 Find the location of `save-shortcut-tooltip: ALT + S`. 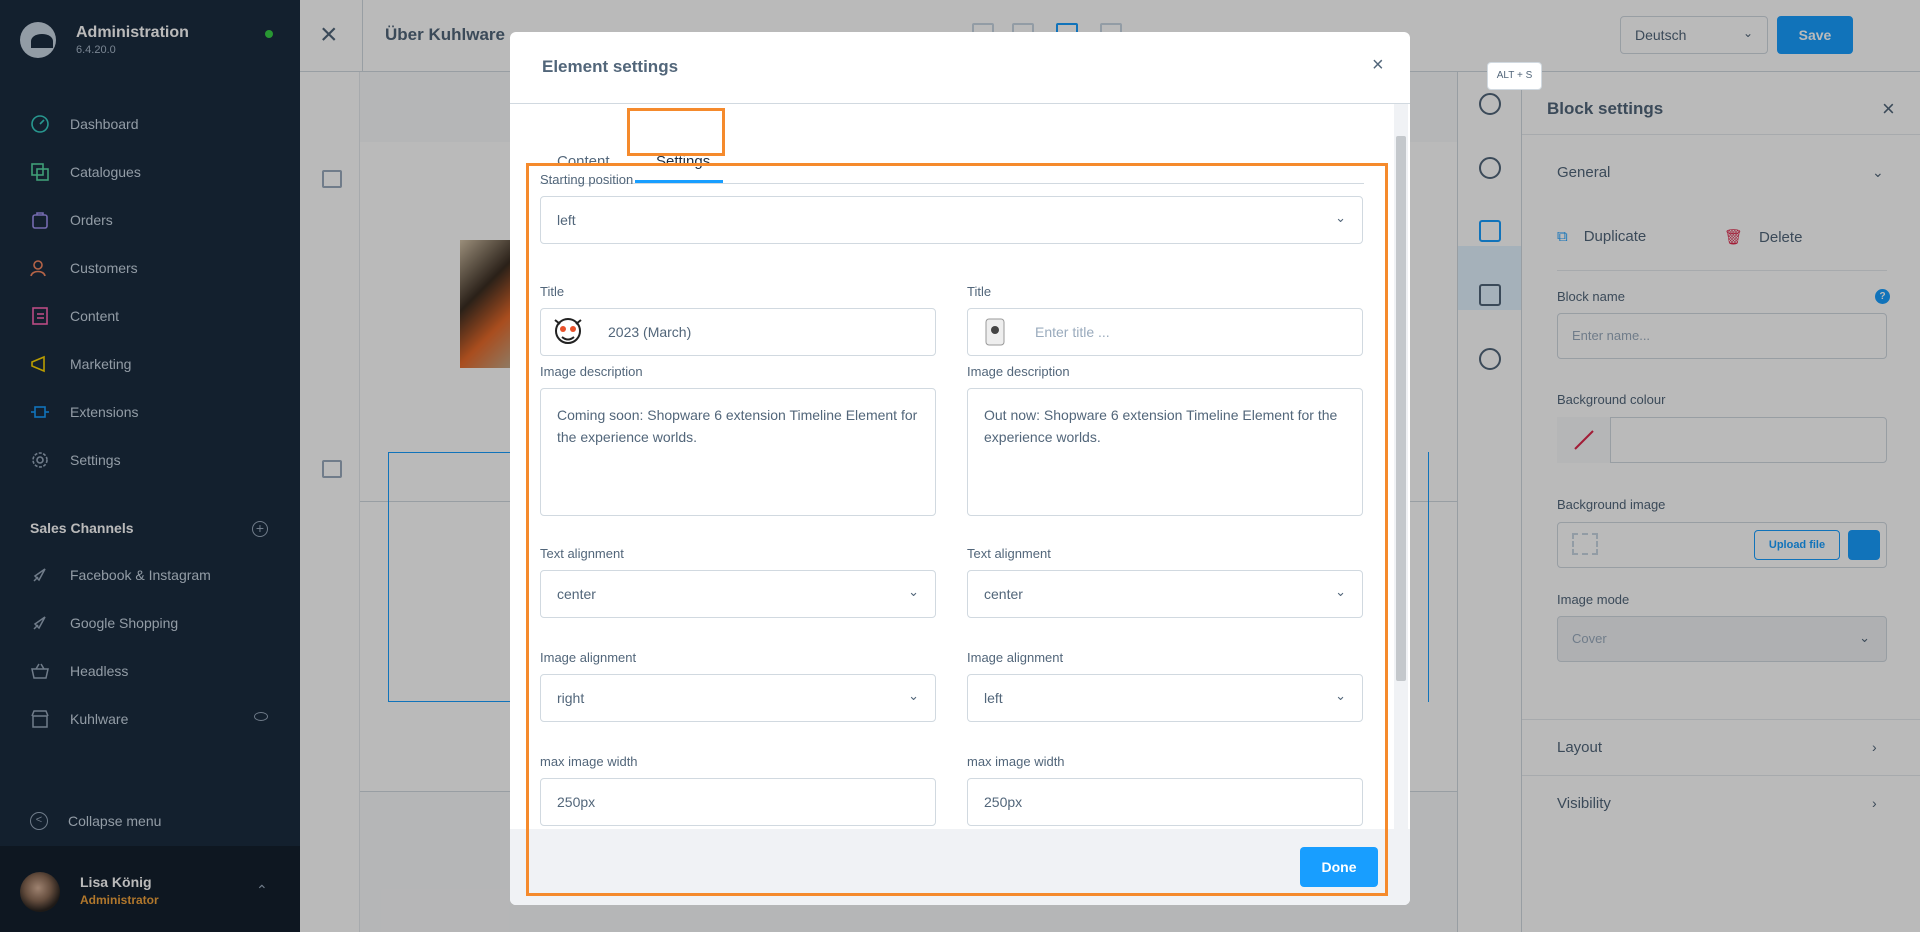

save-shortcut-tooltip: ALT + S is located at coordinates (1514, 76).